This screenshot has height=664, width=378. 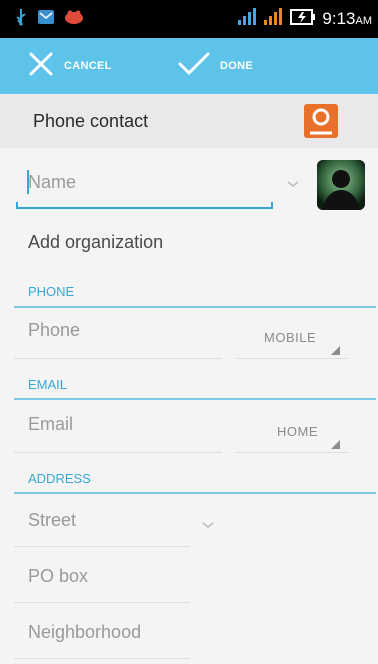 I want to click on expand-address-button, so click(x=208, y=526).